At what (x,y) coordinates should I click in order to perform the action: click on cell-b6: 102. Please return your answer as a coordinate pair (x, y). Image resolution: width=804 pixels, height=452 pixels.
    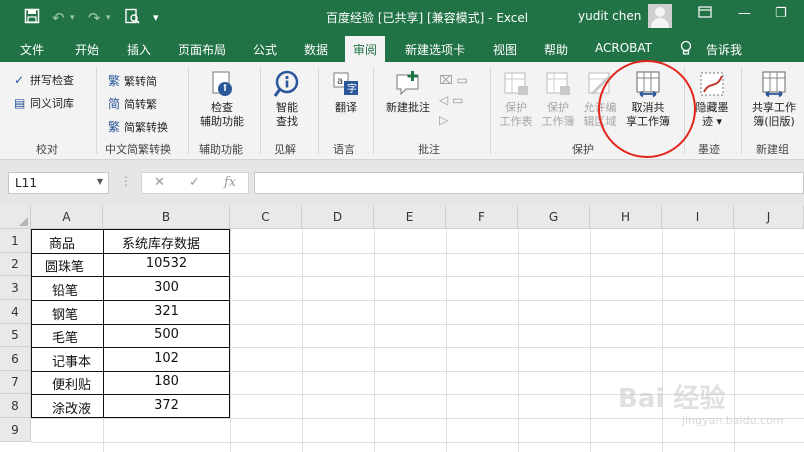
    Looking at the image, I should click on (166, 358).